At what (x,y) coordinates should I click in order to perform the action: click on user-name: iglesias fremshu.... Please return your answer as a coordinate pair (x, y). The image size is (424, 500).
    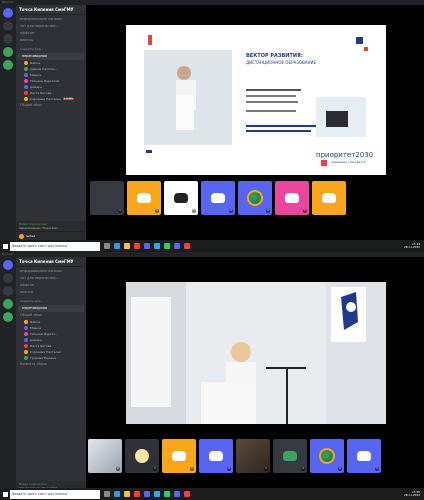
    Looking at the image, I should click on (44, 68).